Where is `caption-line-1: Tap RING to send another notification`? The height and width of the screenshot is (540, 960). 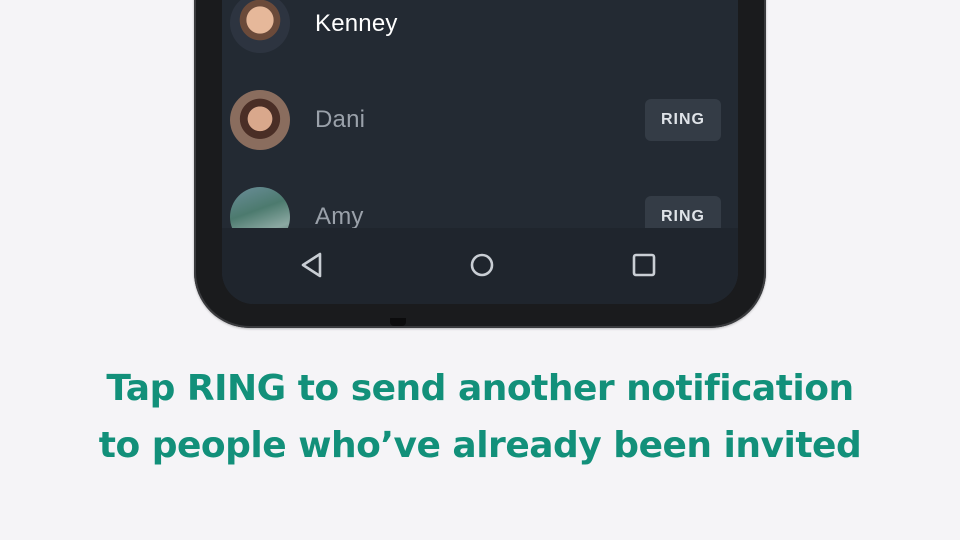
caption-line-1: Tap RING to send another notification is located at coordinates (480, 388).